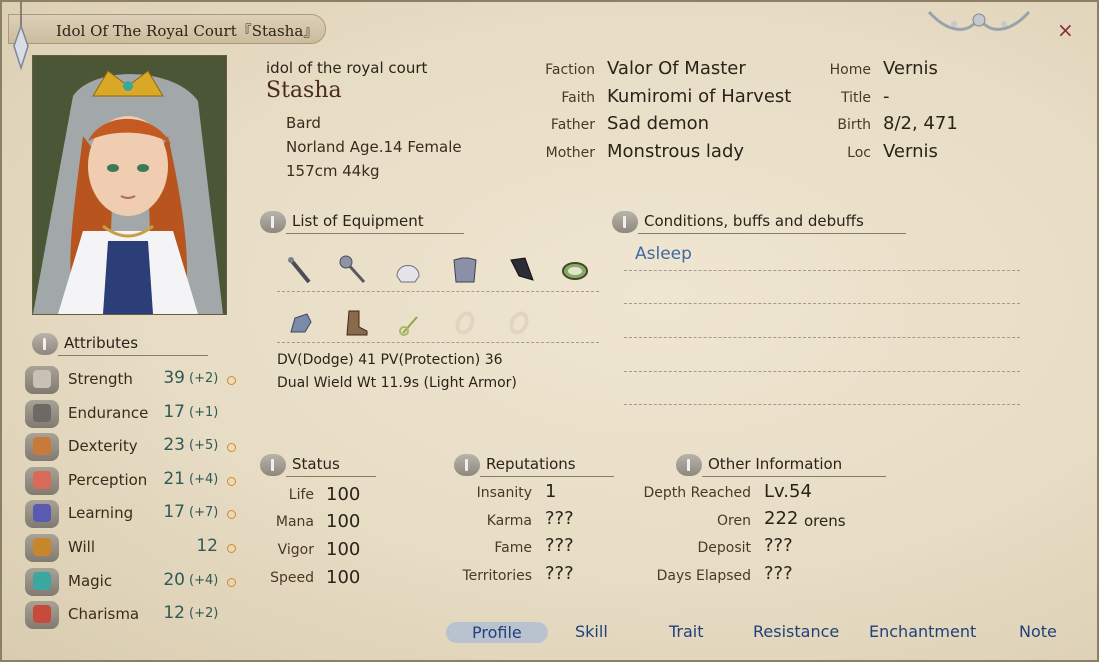 Image resolution: width=1099 pixels, height=662 pixels. I want to click on attribute-bonus: (+5), so click(204, 446).